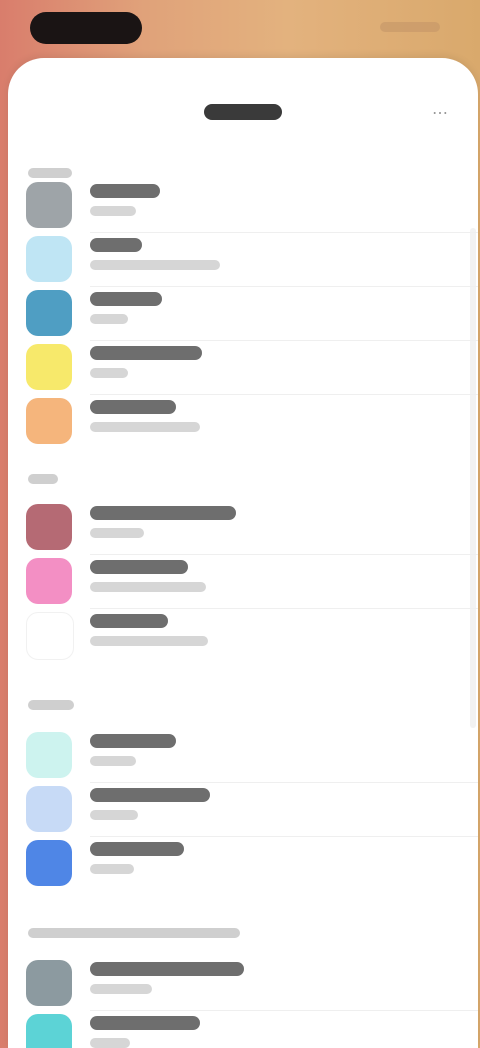  I want to click on sheet-header: ⋯, so click(243, 108).